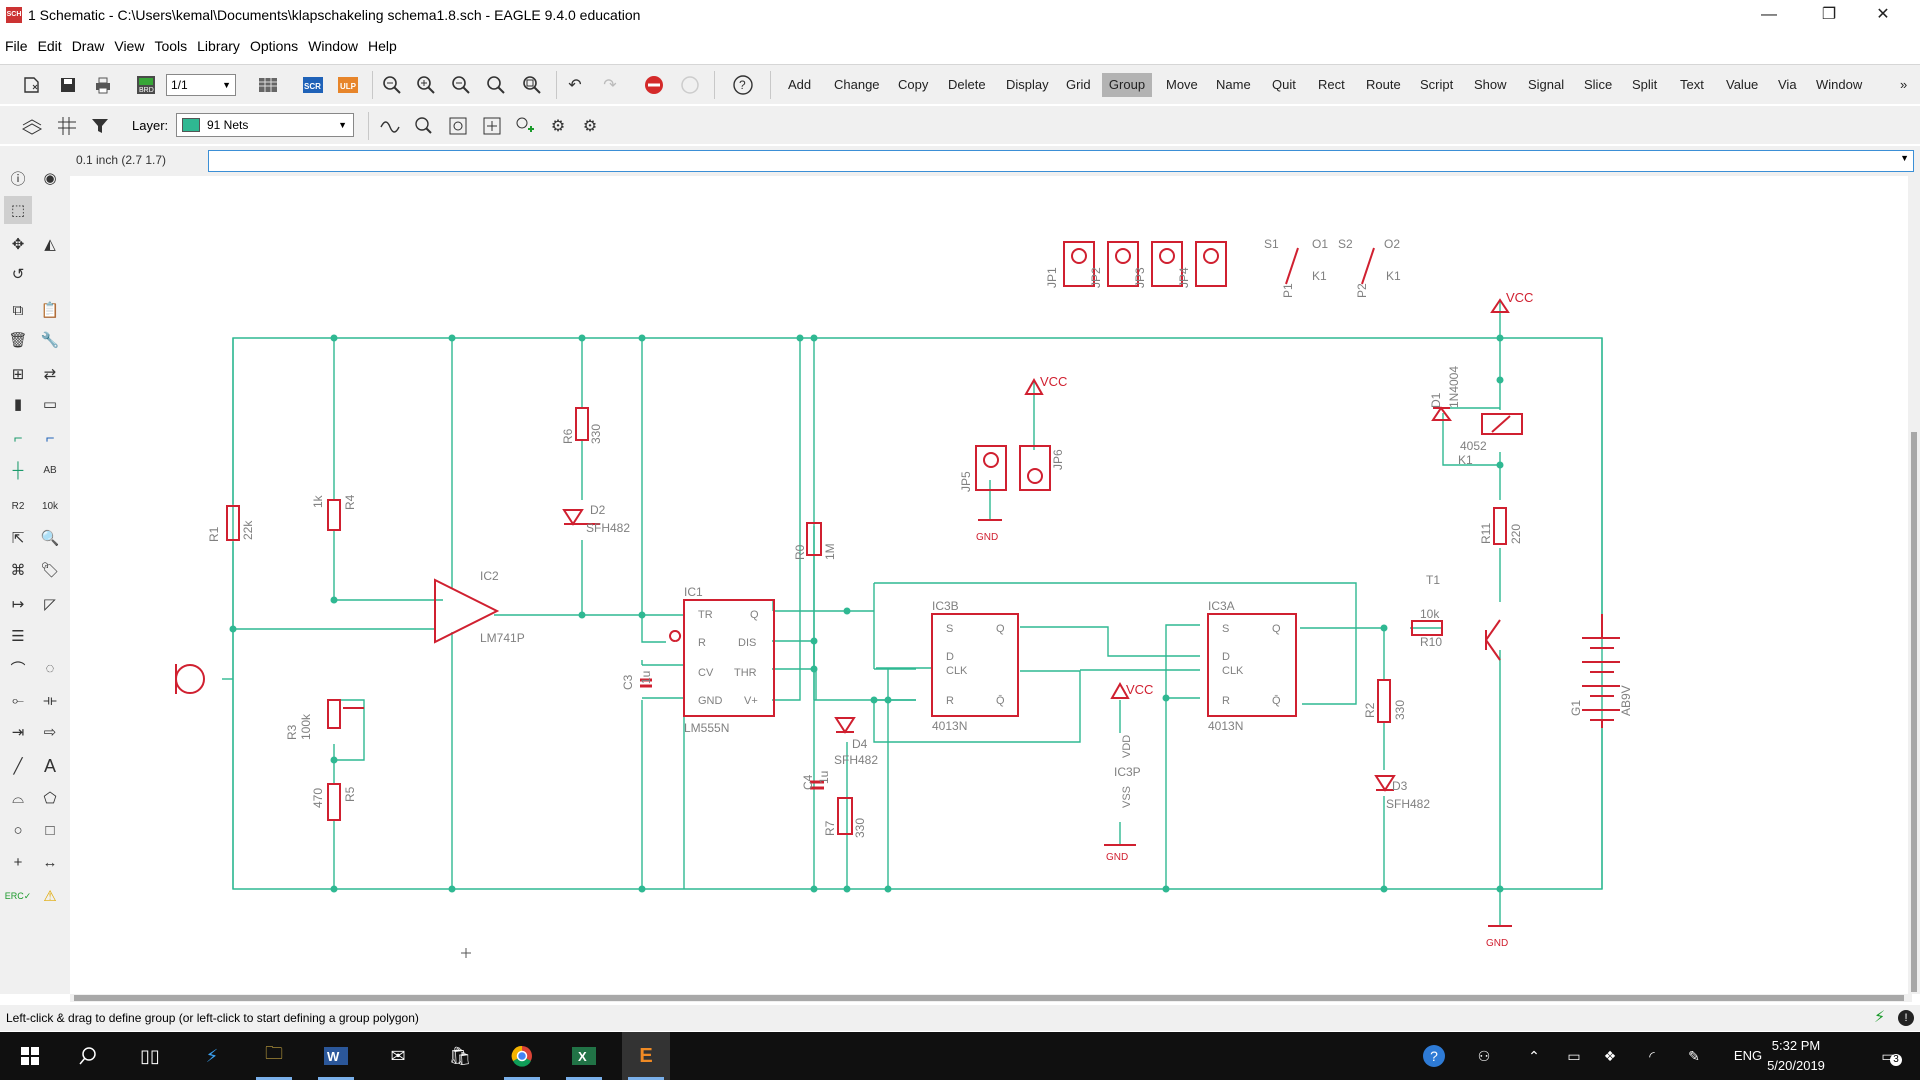 The height and width of the screenshot is (1080, 1920). I want to click on cmd-grid: Grid, so click(1078, 85).